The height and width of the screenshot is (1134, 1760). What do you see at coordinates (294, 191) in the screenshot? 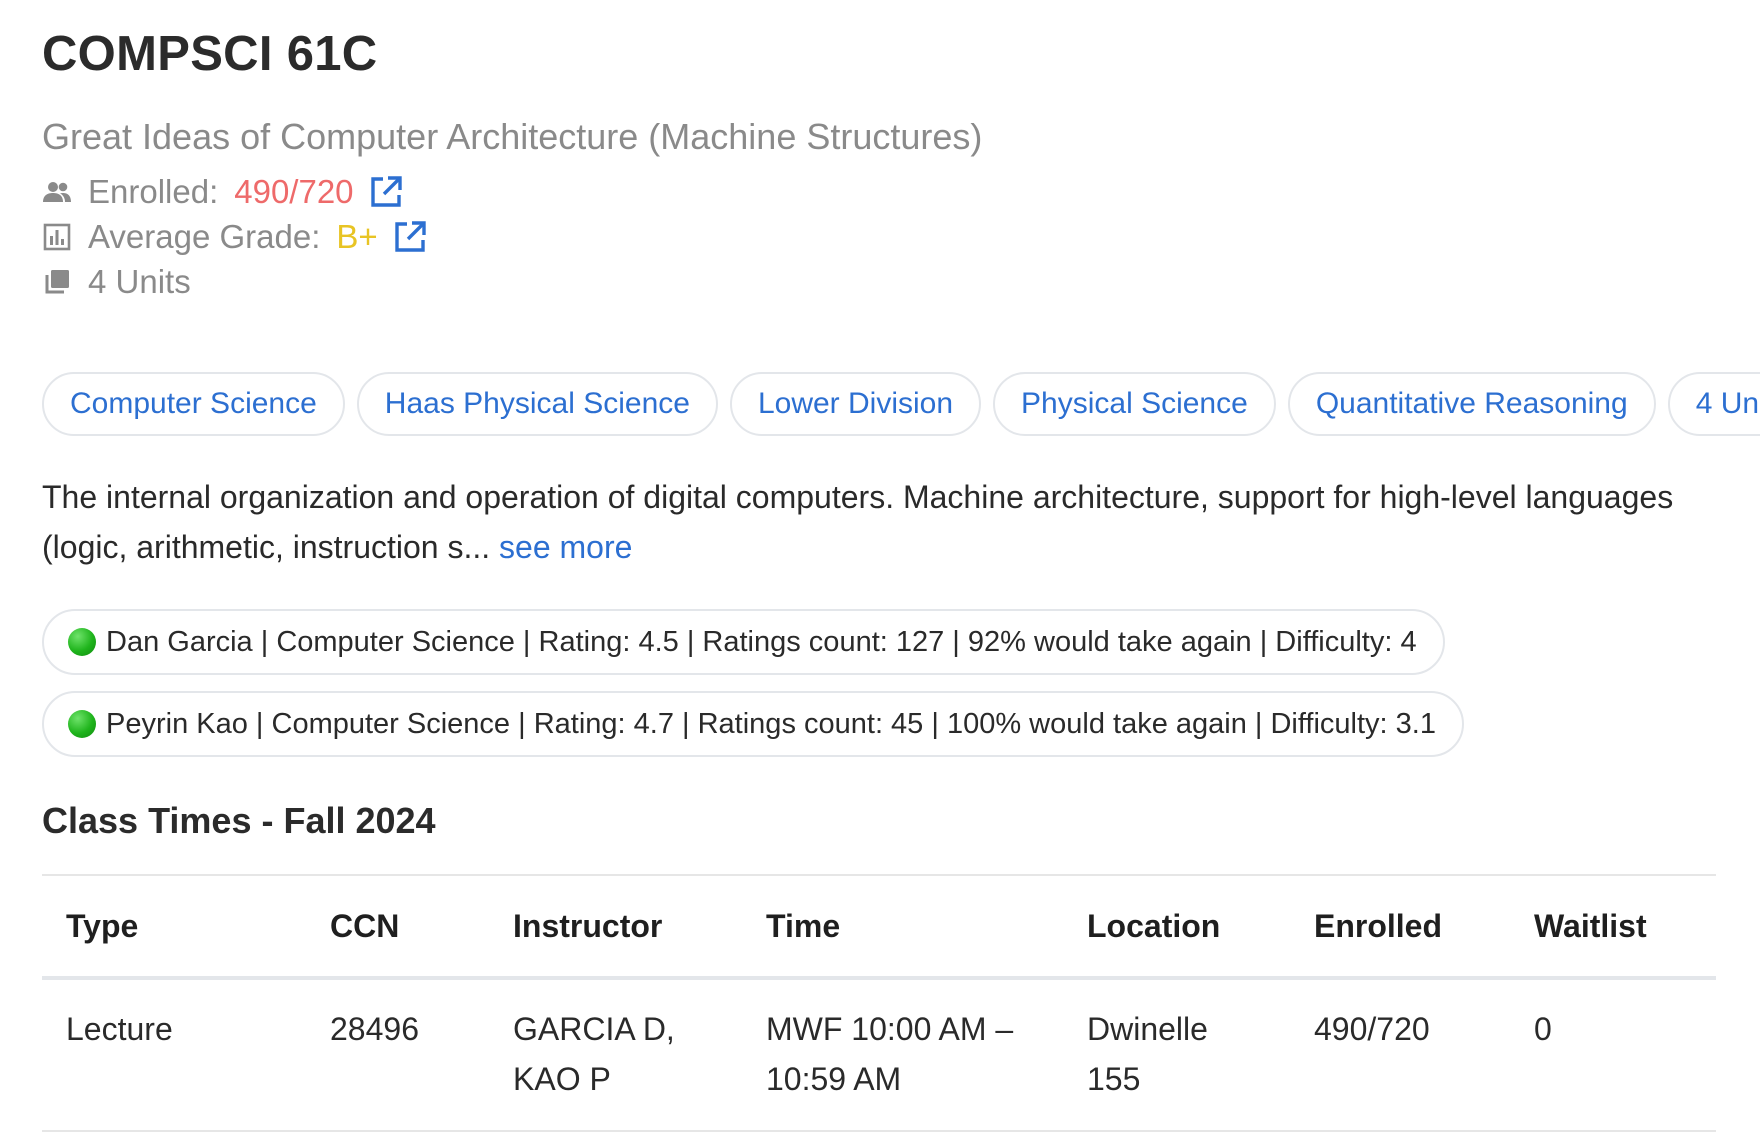
I see `enrolled-value: 490/720` at bounding box center [294, 191].